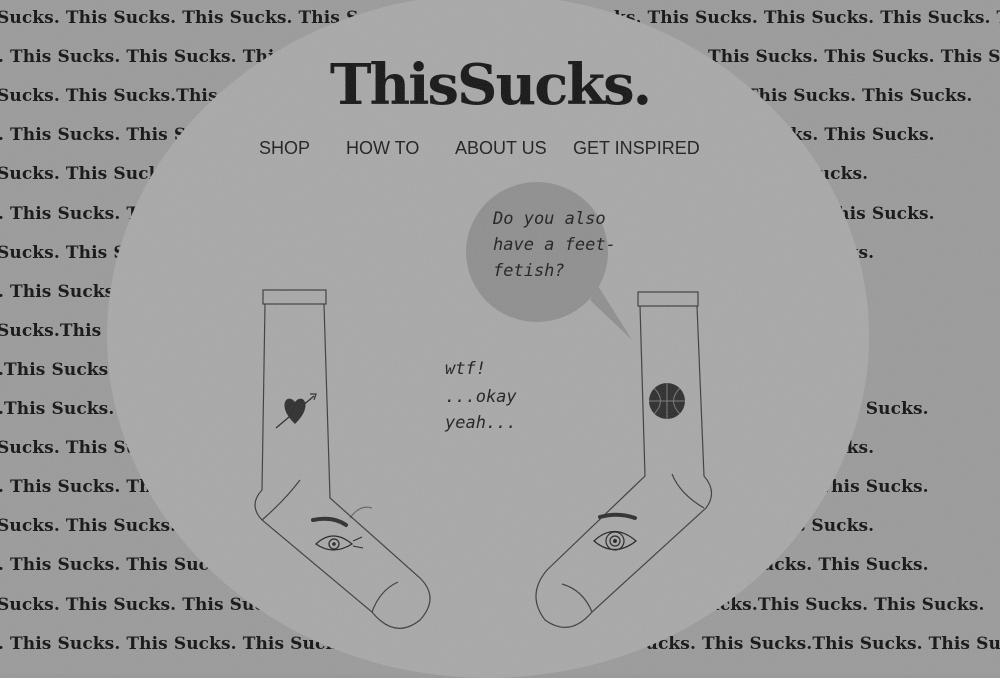 Image resolution: width=1000 pixels, height=678 pixels. What do you see at coordinates (667, 401) in the screenshot?
I see `basketball-icon` at bounding box center [667, 401].